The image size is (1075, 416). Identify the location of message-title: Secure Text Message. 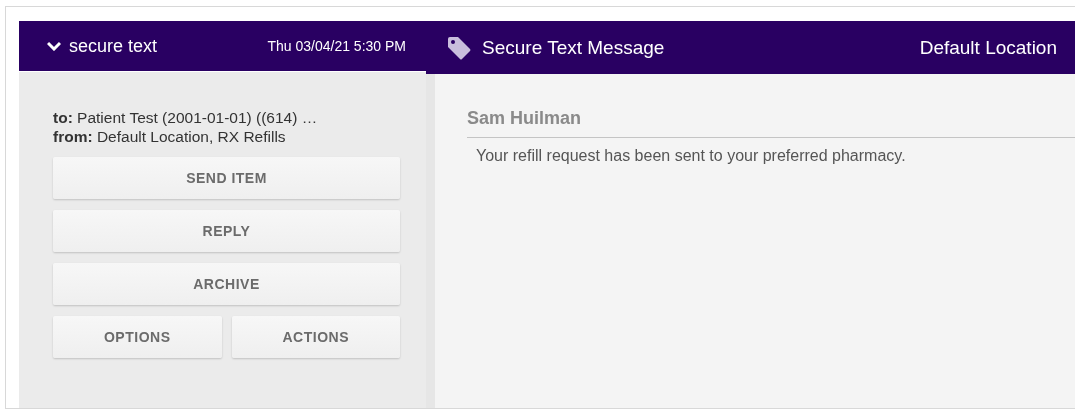
(573, 47).